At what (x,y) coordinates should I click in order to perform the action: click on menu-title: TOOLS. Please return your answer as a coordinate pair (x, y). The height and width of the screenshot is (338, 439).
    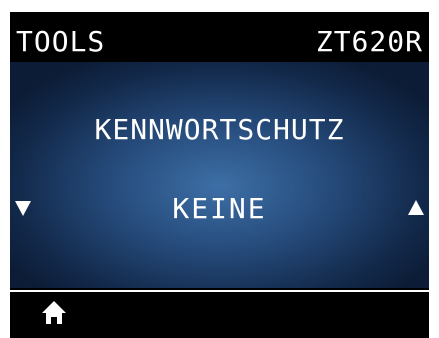
    Looking at the image, I should click on (61, 41).